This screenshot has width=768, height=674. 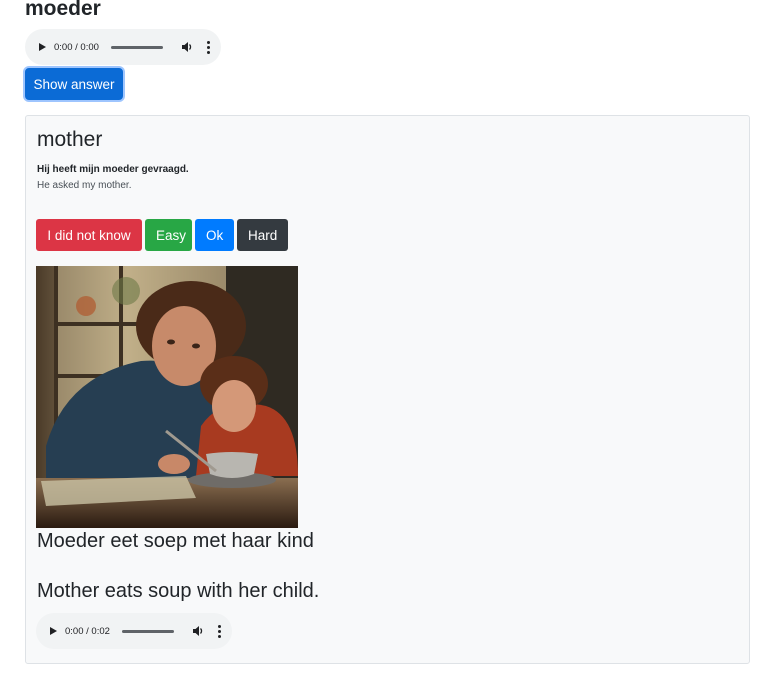 What do you see at coordinates (262, 235) in the screenshot?
I see `hard-button: Hard` at bounding box center [262, 235].